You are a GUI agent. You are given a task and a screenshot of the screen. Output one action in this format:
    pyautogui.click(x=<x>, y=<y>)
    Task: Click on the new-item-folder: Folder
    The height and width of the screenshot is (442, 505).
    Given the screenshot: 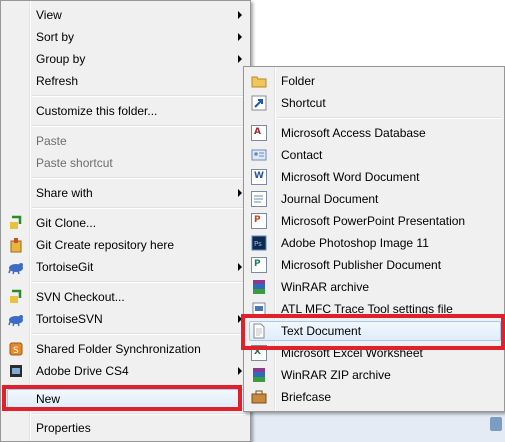 What is the action you would take?
    pyautogui.click(x=374, y=81)
    